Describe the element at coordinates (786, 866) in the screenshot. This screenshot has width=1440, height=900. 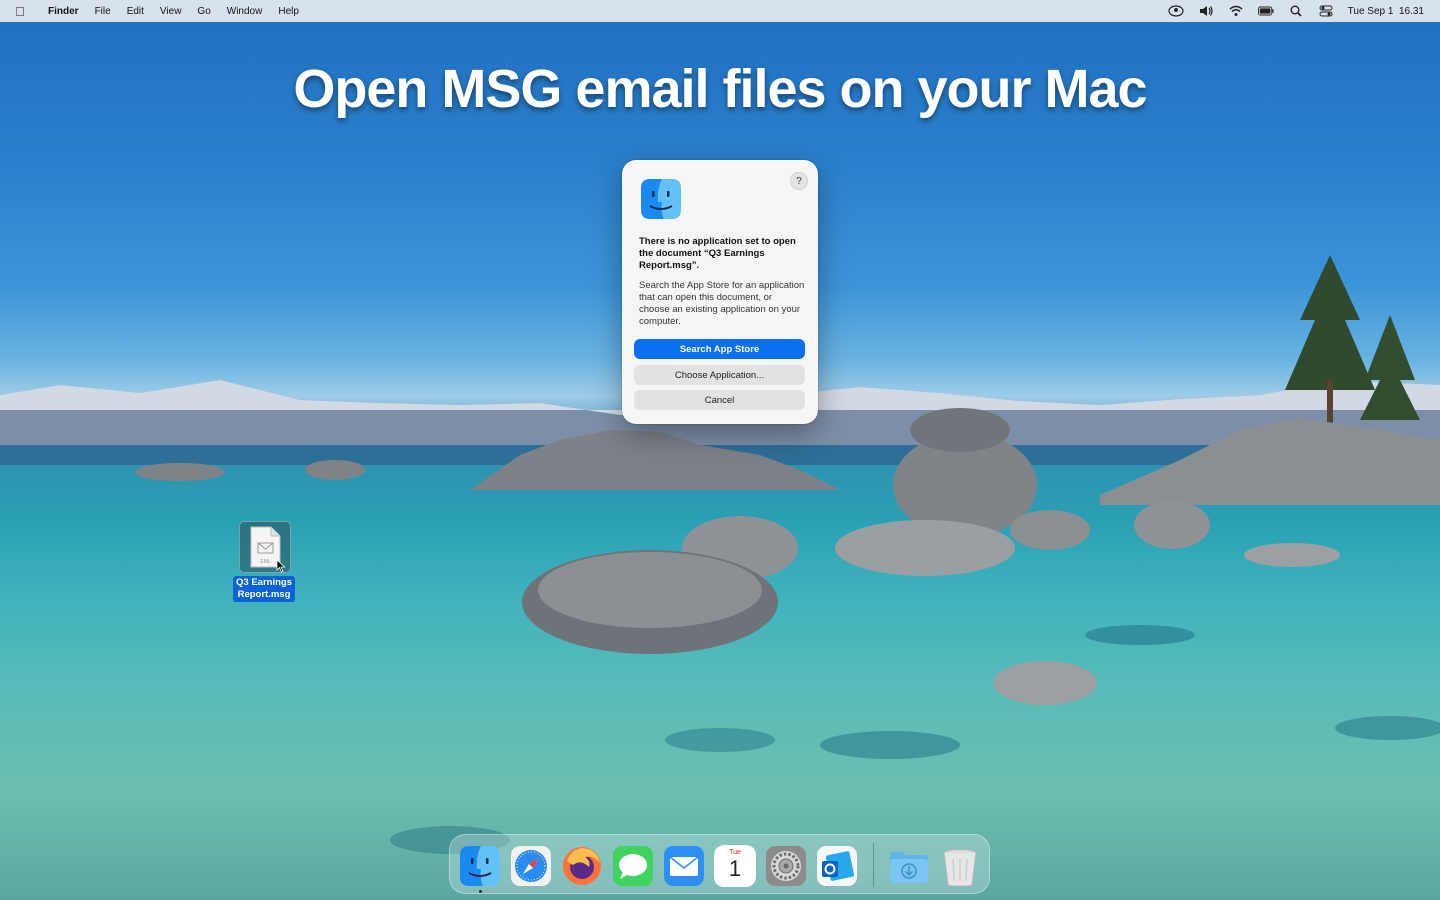
I see `dock-system-preferences-icon` at that location.